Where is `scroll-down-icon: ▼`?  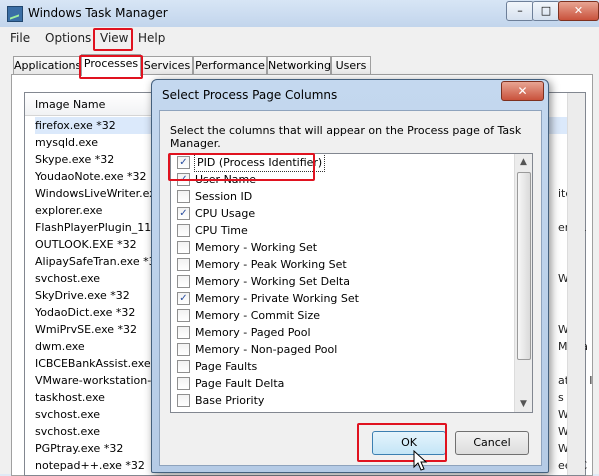
scroll-down-icon: ▼ is located at coordinates (523, 404).